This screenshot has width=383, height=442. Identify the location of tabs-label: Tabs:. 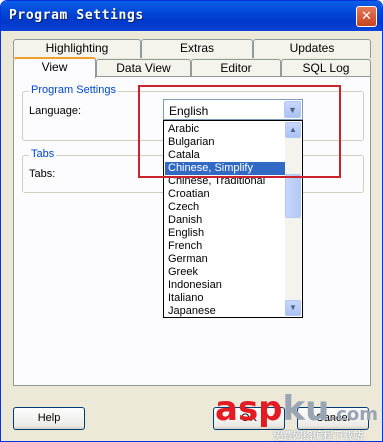
(42, 174).